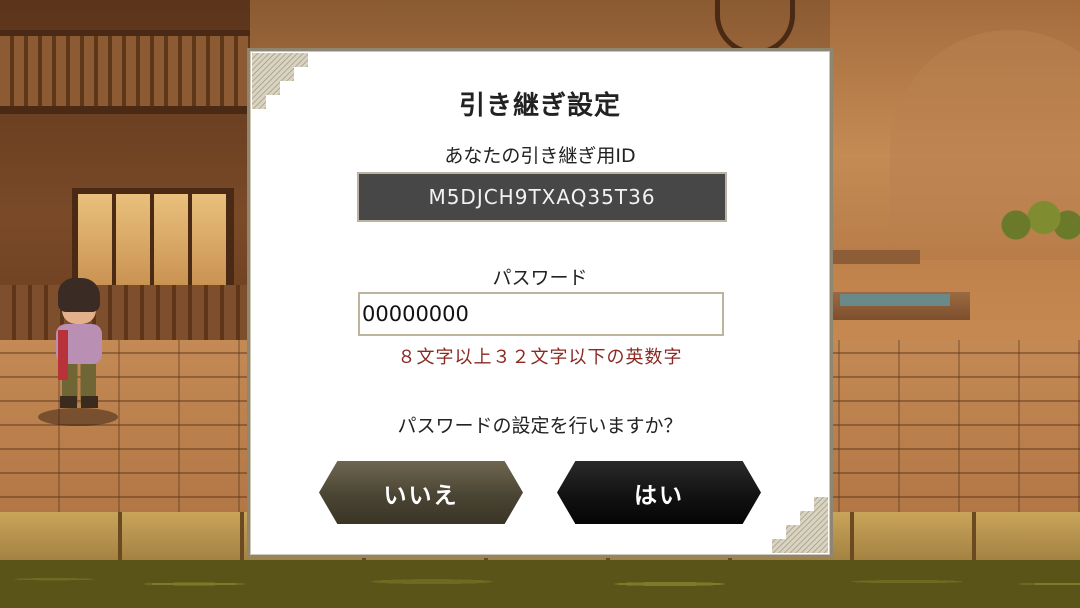 The height and width of the screenshot is (608, 1080). I want to click on trees, so click(1040, 220).